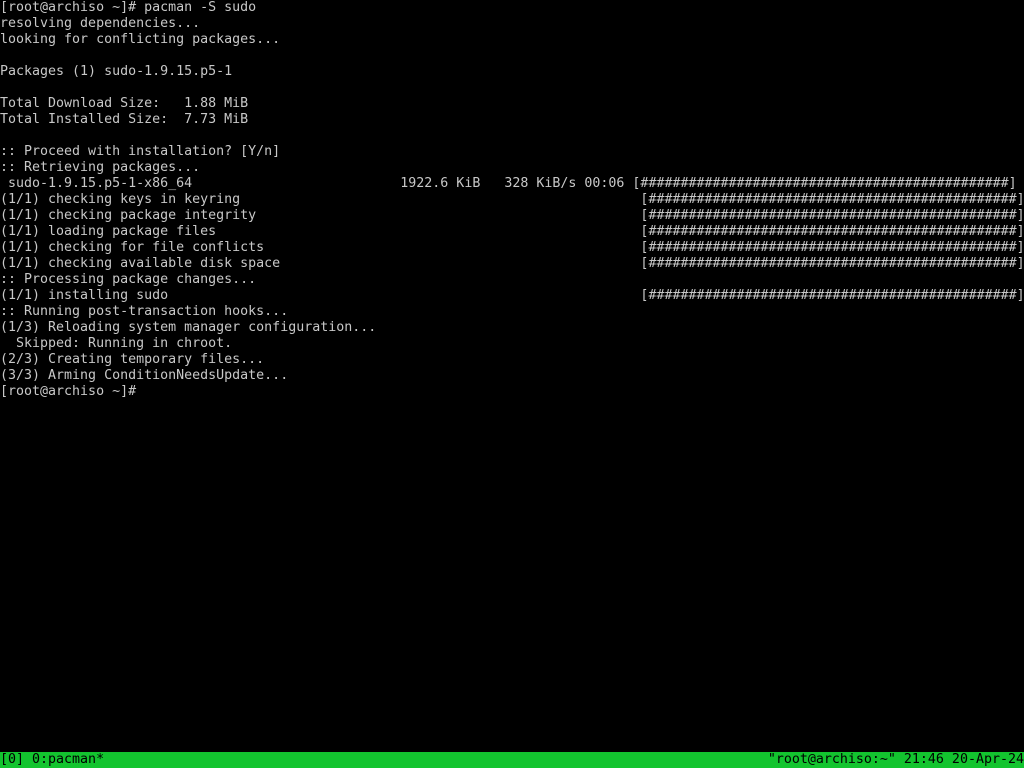 Image resolution: width=1024 pixels, height=768 pixels. I want to click on terminal-line: Total Download Size: 1.88 MiB, so click(124, 103).